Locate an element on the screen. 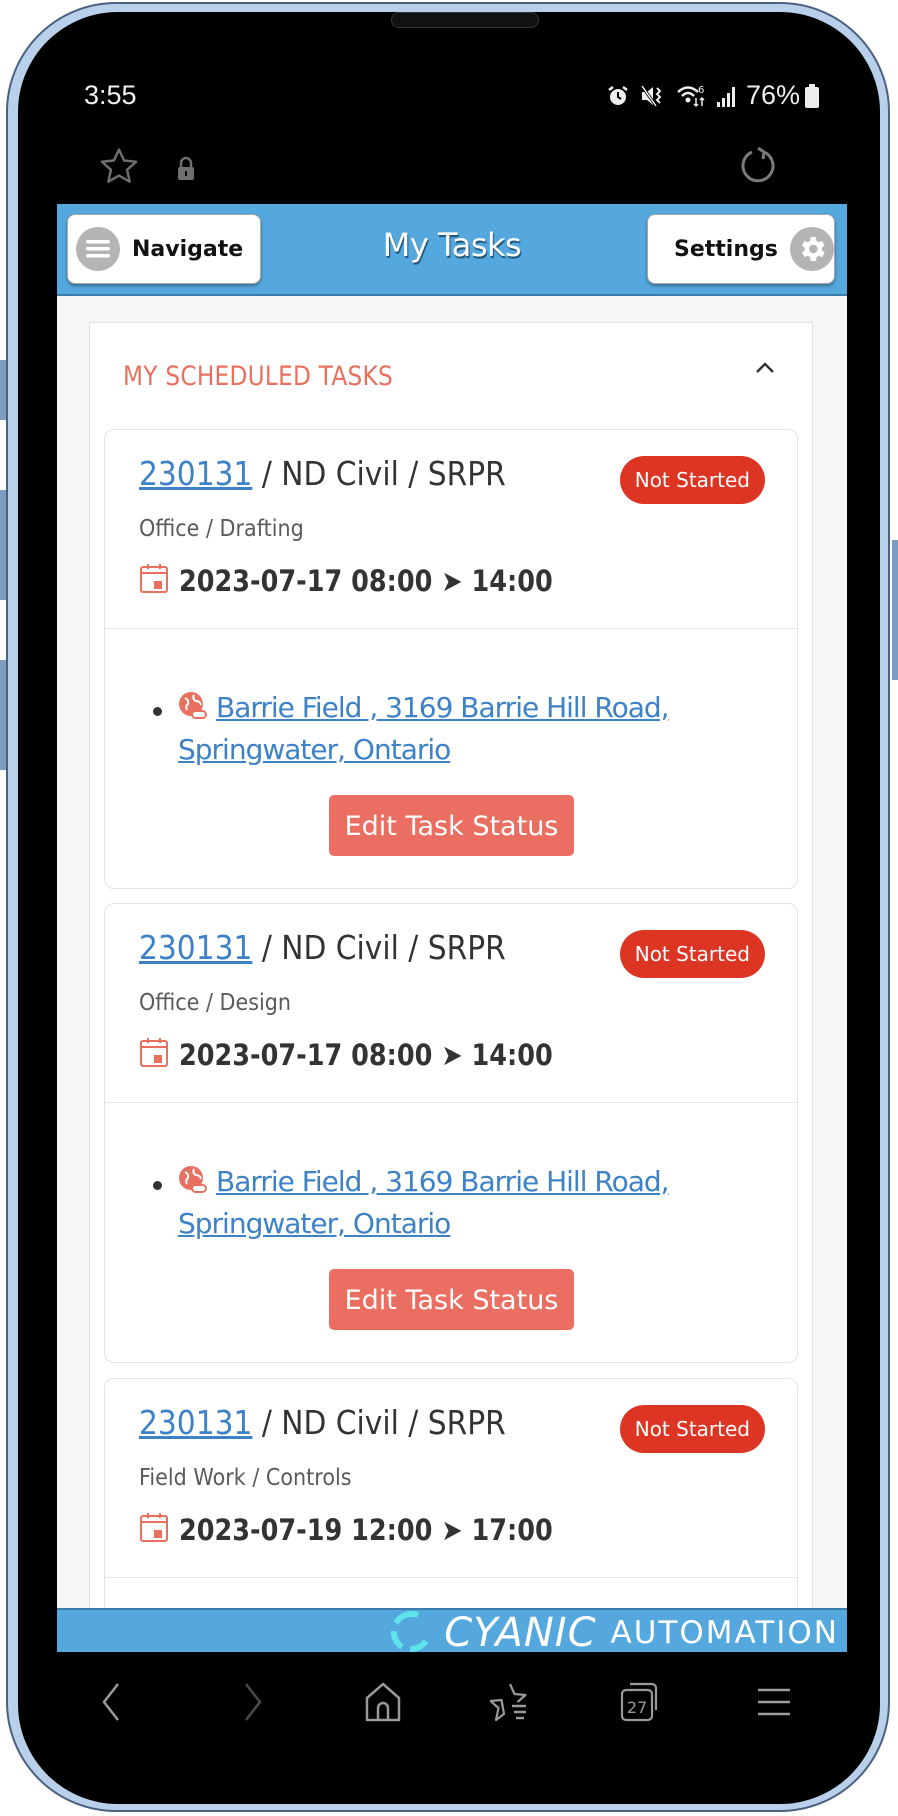 This screenshot has width=898, height=1816. brand-footer: CYANIC AUTOMATION is located at coordinates (452, 1630).